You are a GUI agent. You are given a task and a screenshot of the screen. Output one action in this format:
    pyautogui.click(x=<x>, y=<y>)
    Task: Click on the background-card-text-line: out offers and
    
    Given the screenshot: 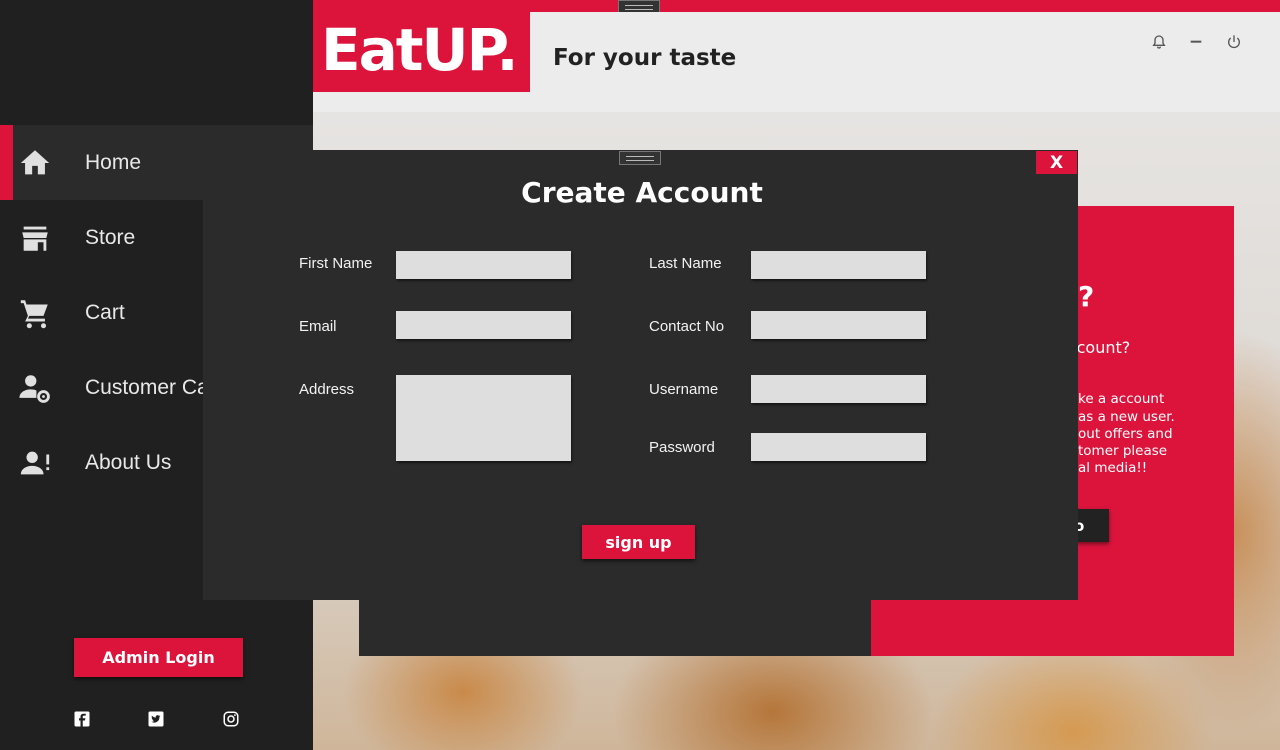 What is the action you would take?
    pyautogui.click(x=1125, y=434)
    